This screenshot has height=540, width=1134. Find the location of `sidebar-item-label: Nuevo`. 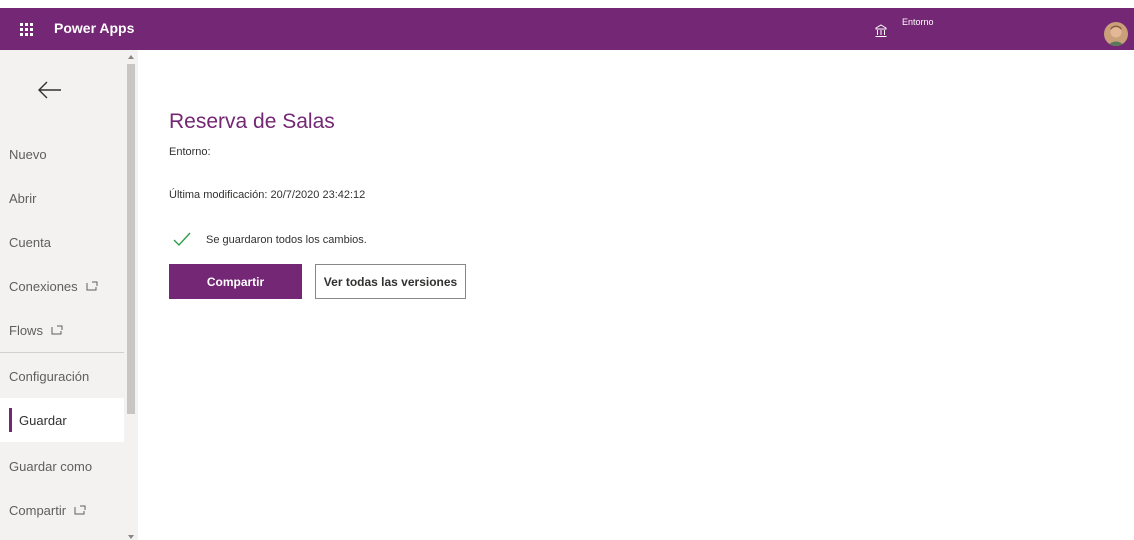

sidebar-item-label: Nuevo is located at coordinates (28, 154).